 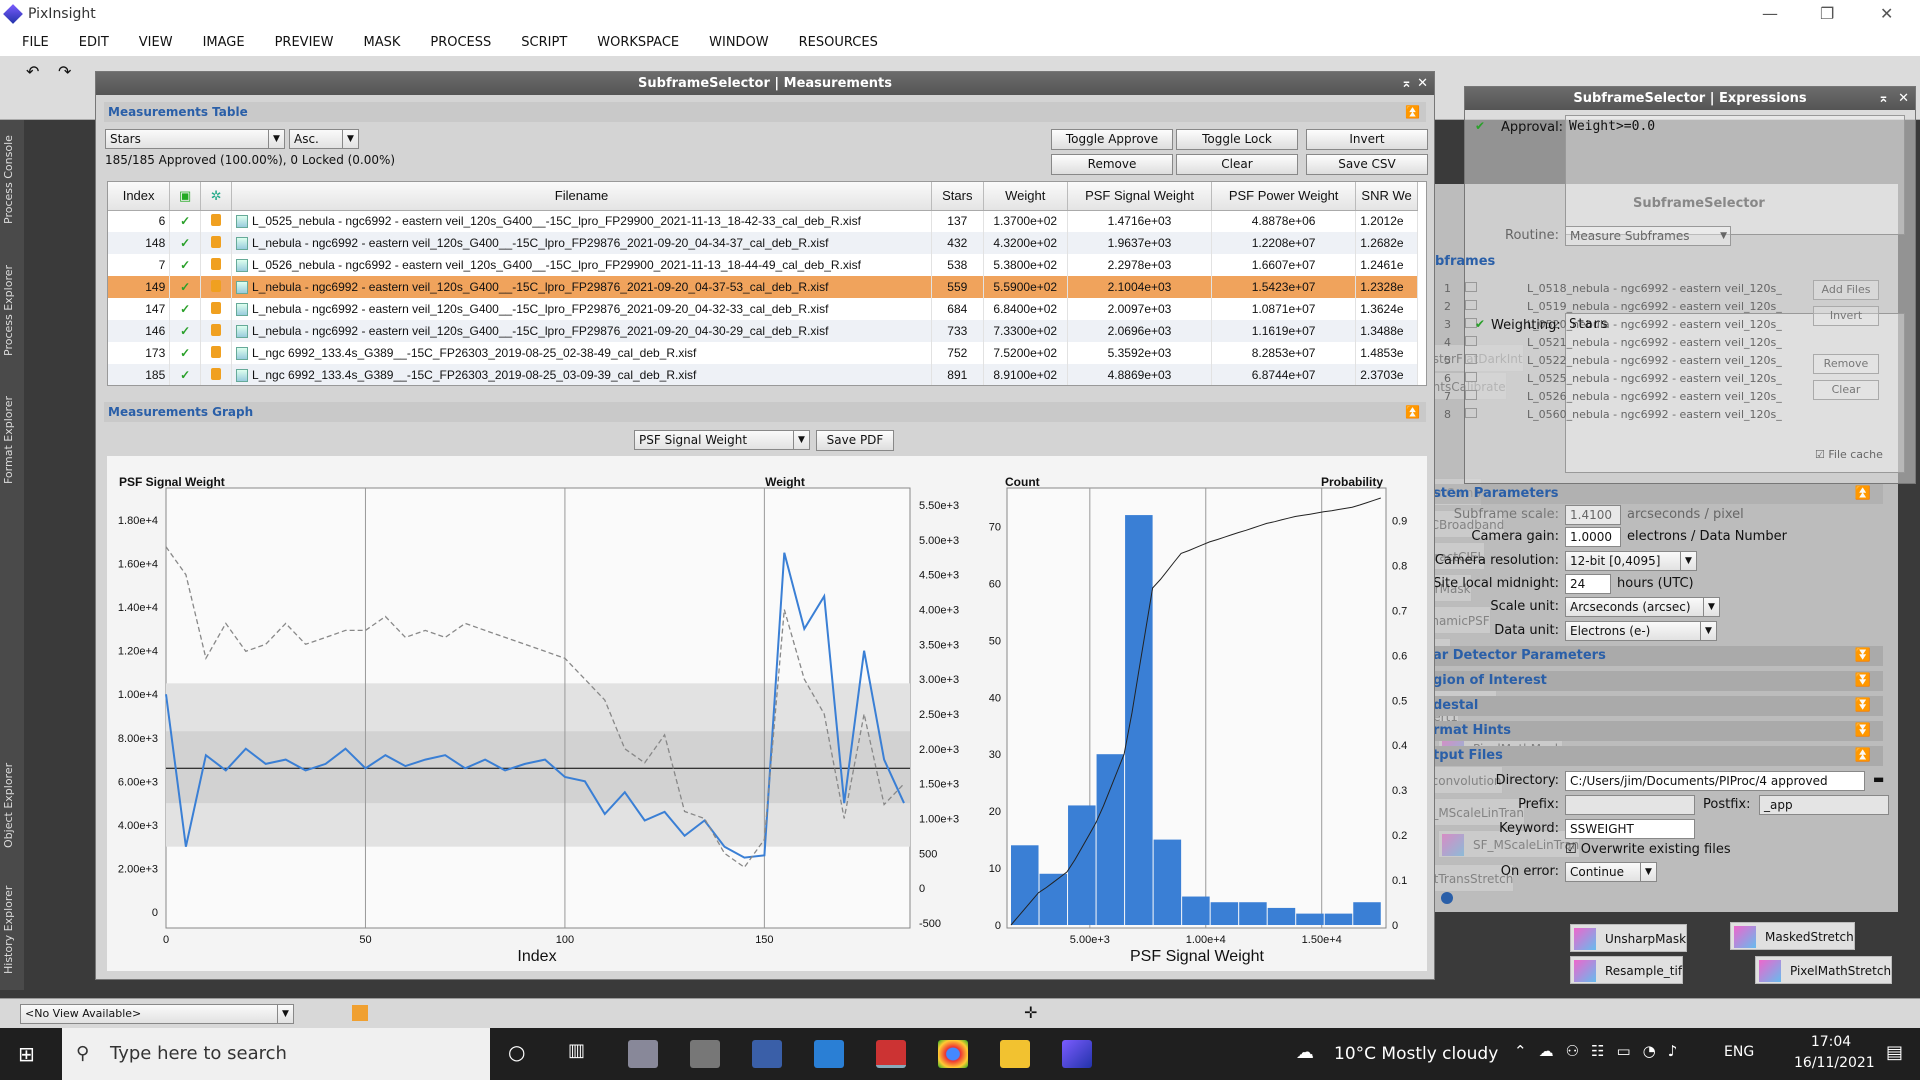 What do you see at coordinates (1611, 872) in the screenshot?
I see `on-error-select: Continue ▼` at bounding box center [1611, 872].